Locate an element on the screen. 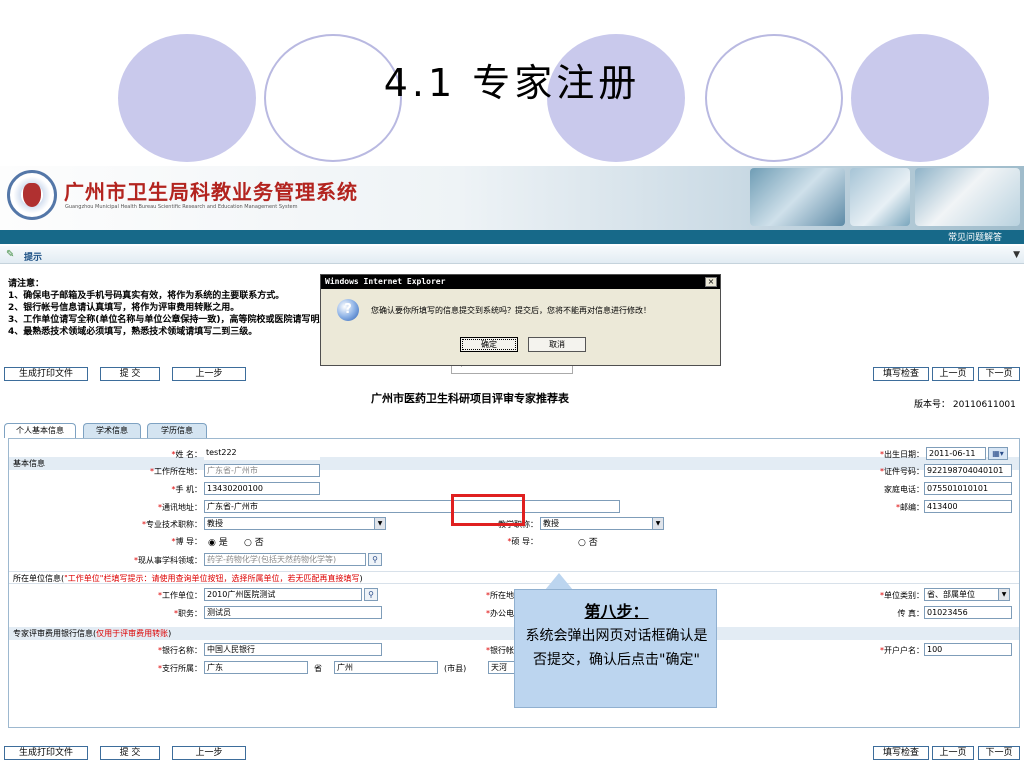 This screenshot has height=768, width=1024. master-no-radio: ○ 否 is located at coordinates (588, 541).